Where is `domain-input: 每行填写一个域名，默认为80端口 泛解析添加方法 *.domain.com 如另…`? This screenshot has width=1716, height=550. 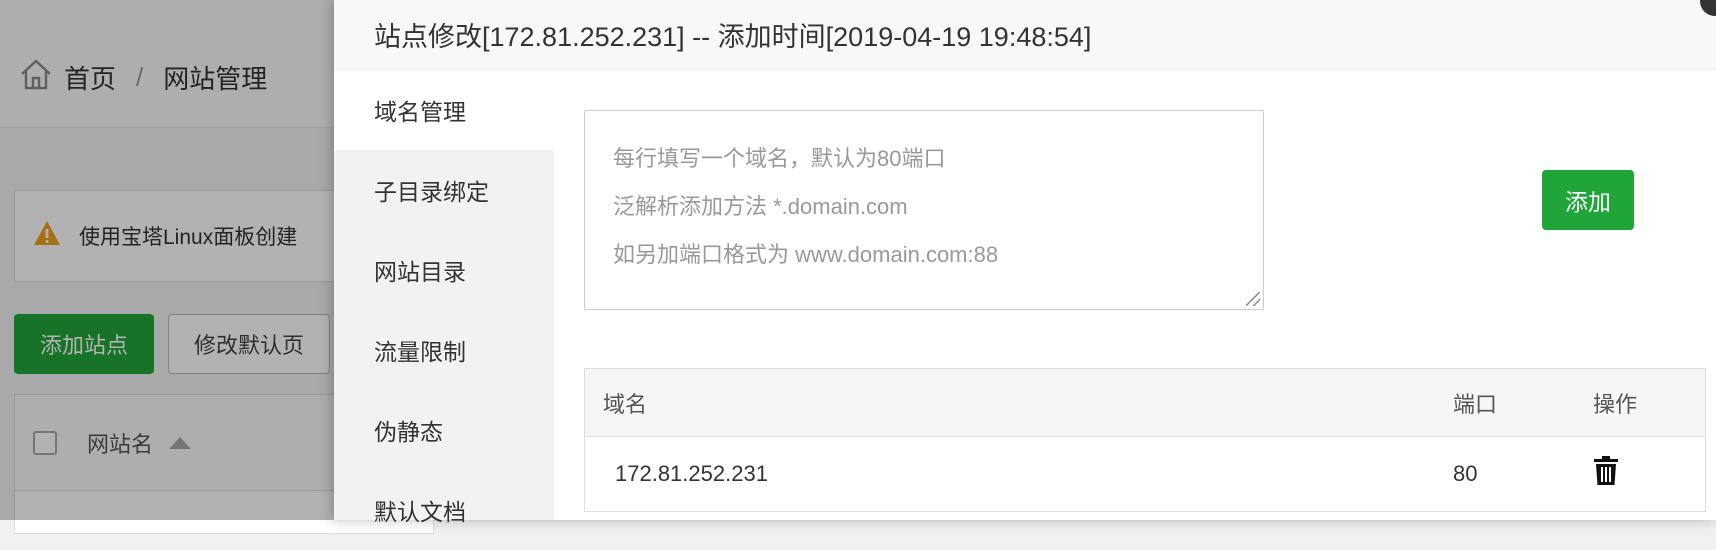
domain-input: 每行填写一个域名，默认为80端口 泛解析添加方法 *.domain.com 如另… is located at coordinates (924, 210).